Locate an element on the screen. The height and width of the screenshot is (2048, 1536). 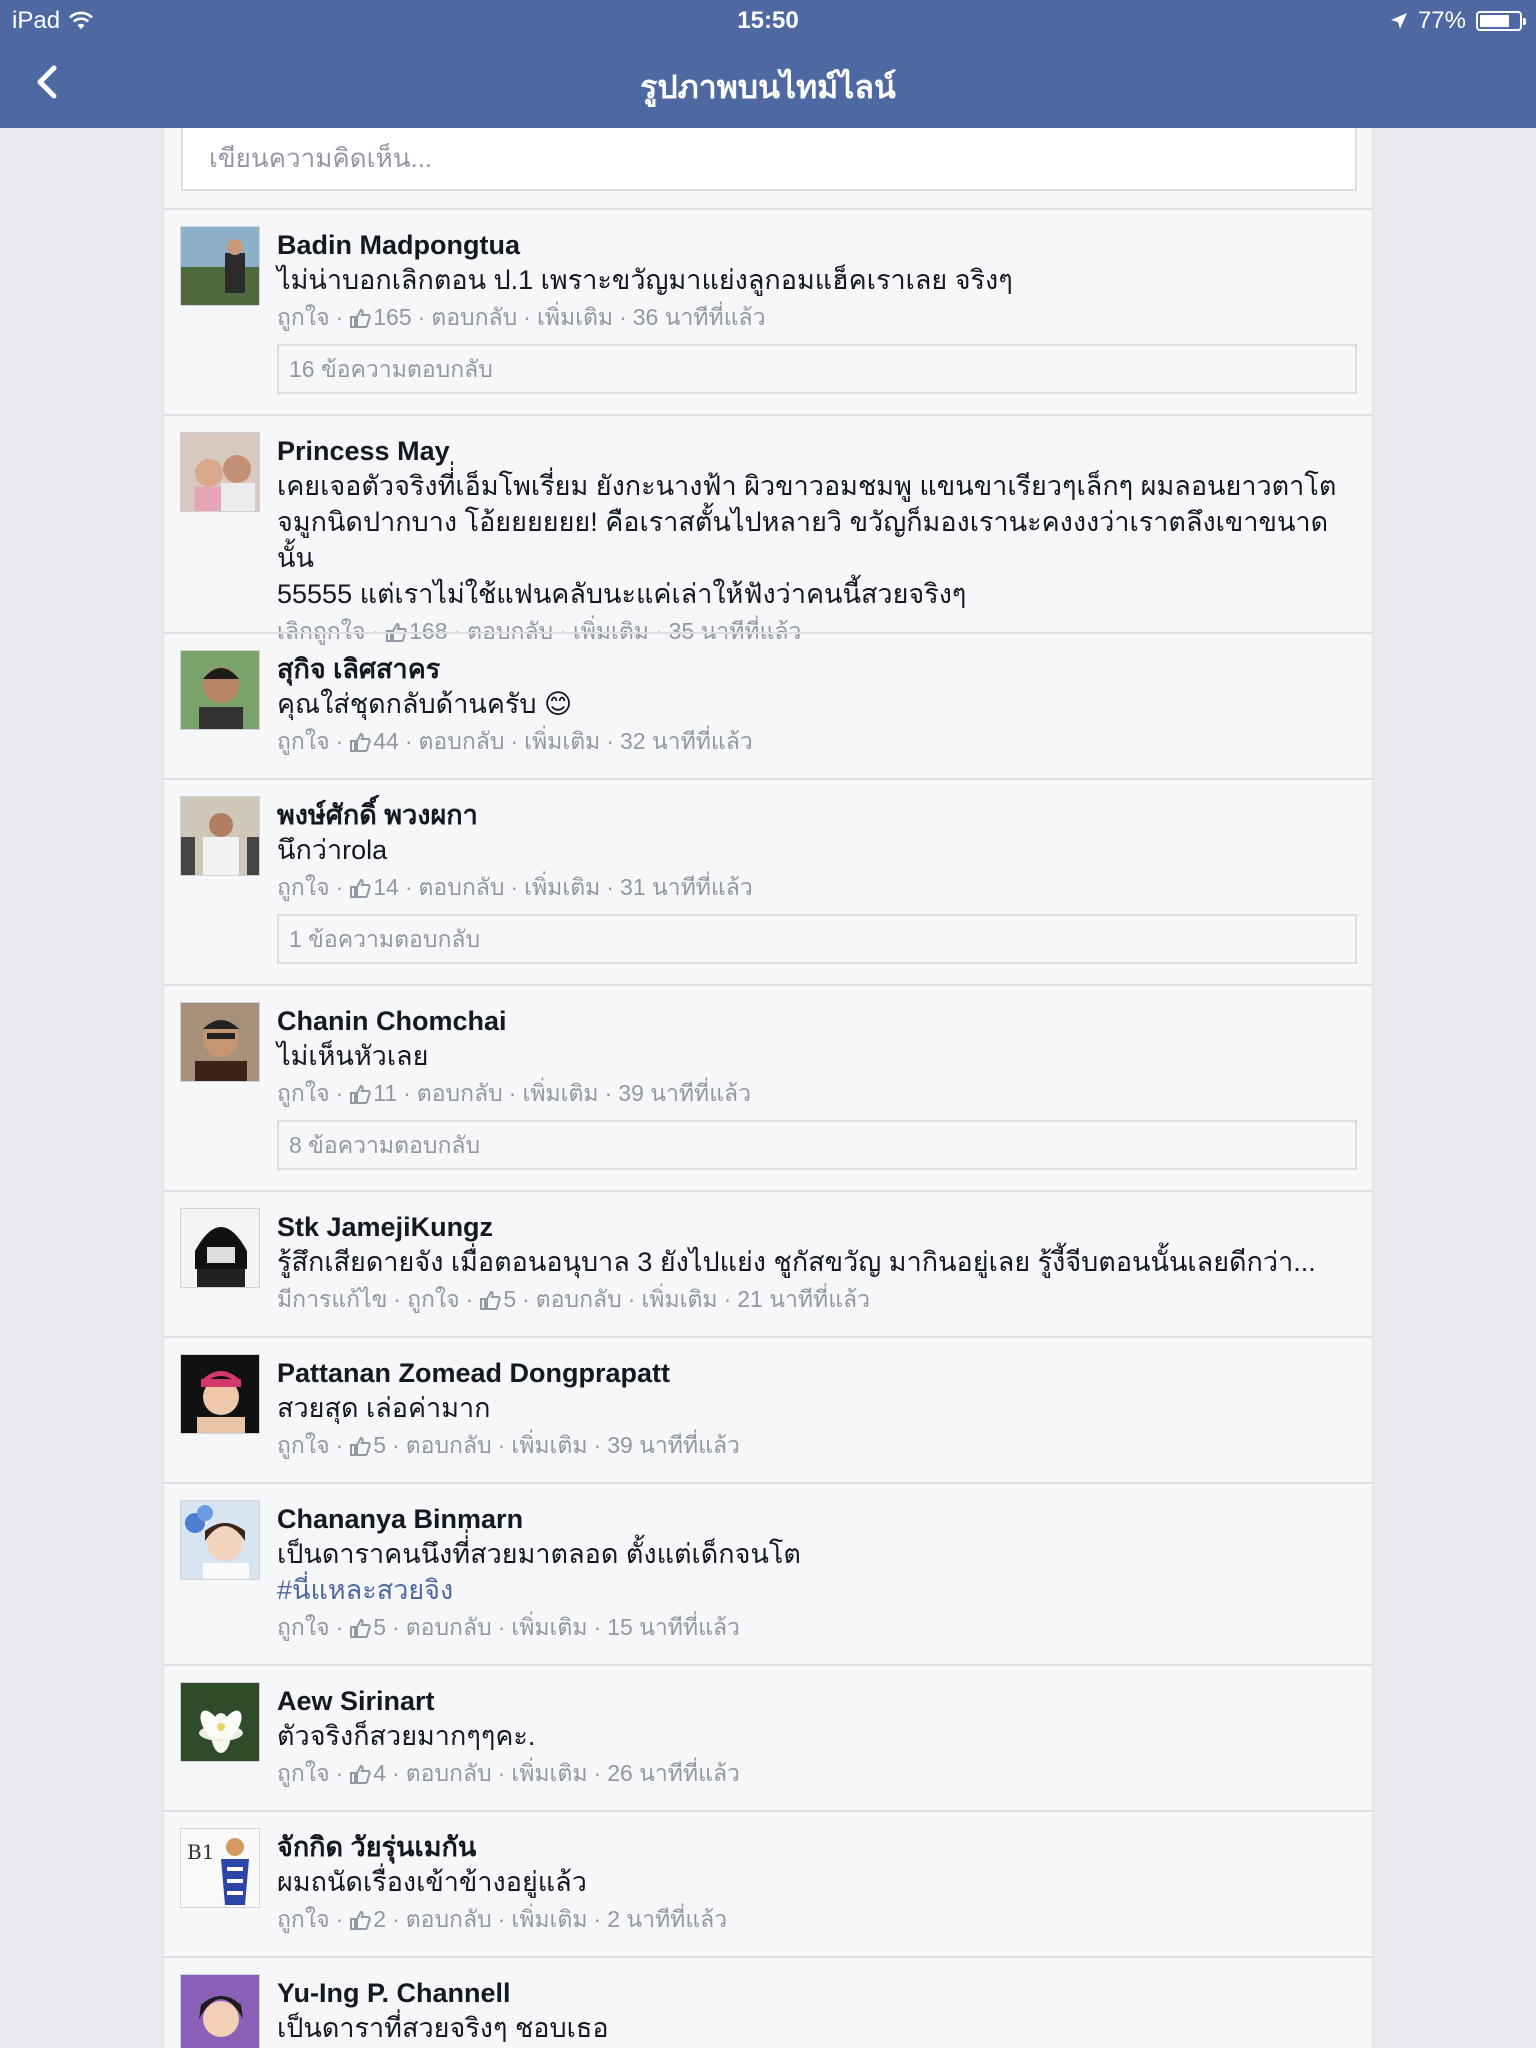
comment-author: Chanin Chomchai is located at coordinates (817, 1021).